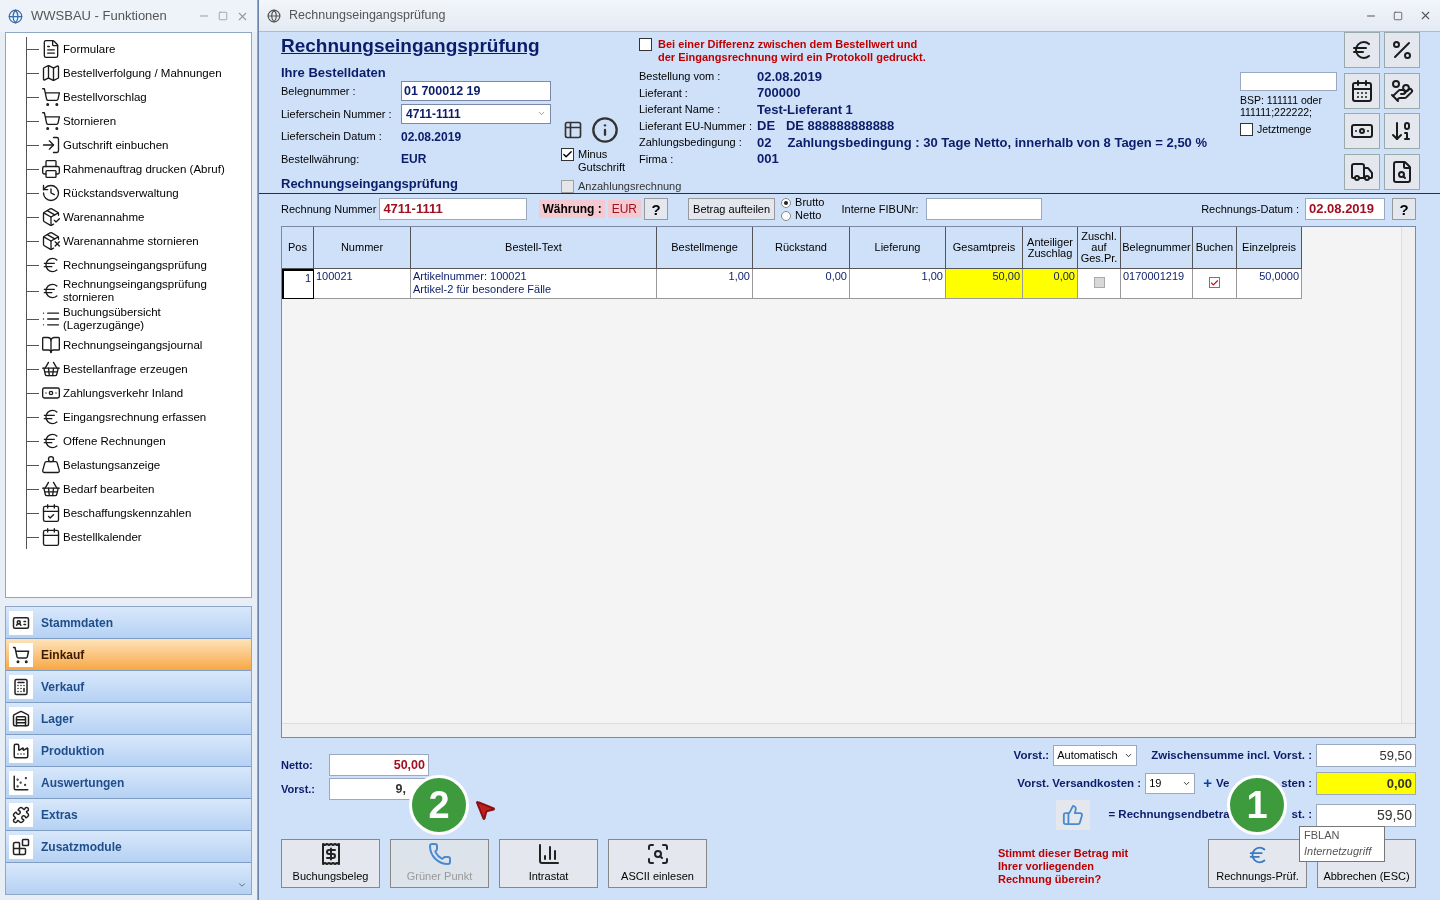  Describe the element at coordinates (1099, 248) in the screenshot. I see `column-header: Zuschl. auf Ges.Pr.` at that location.